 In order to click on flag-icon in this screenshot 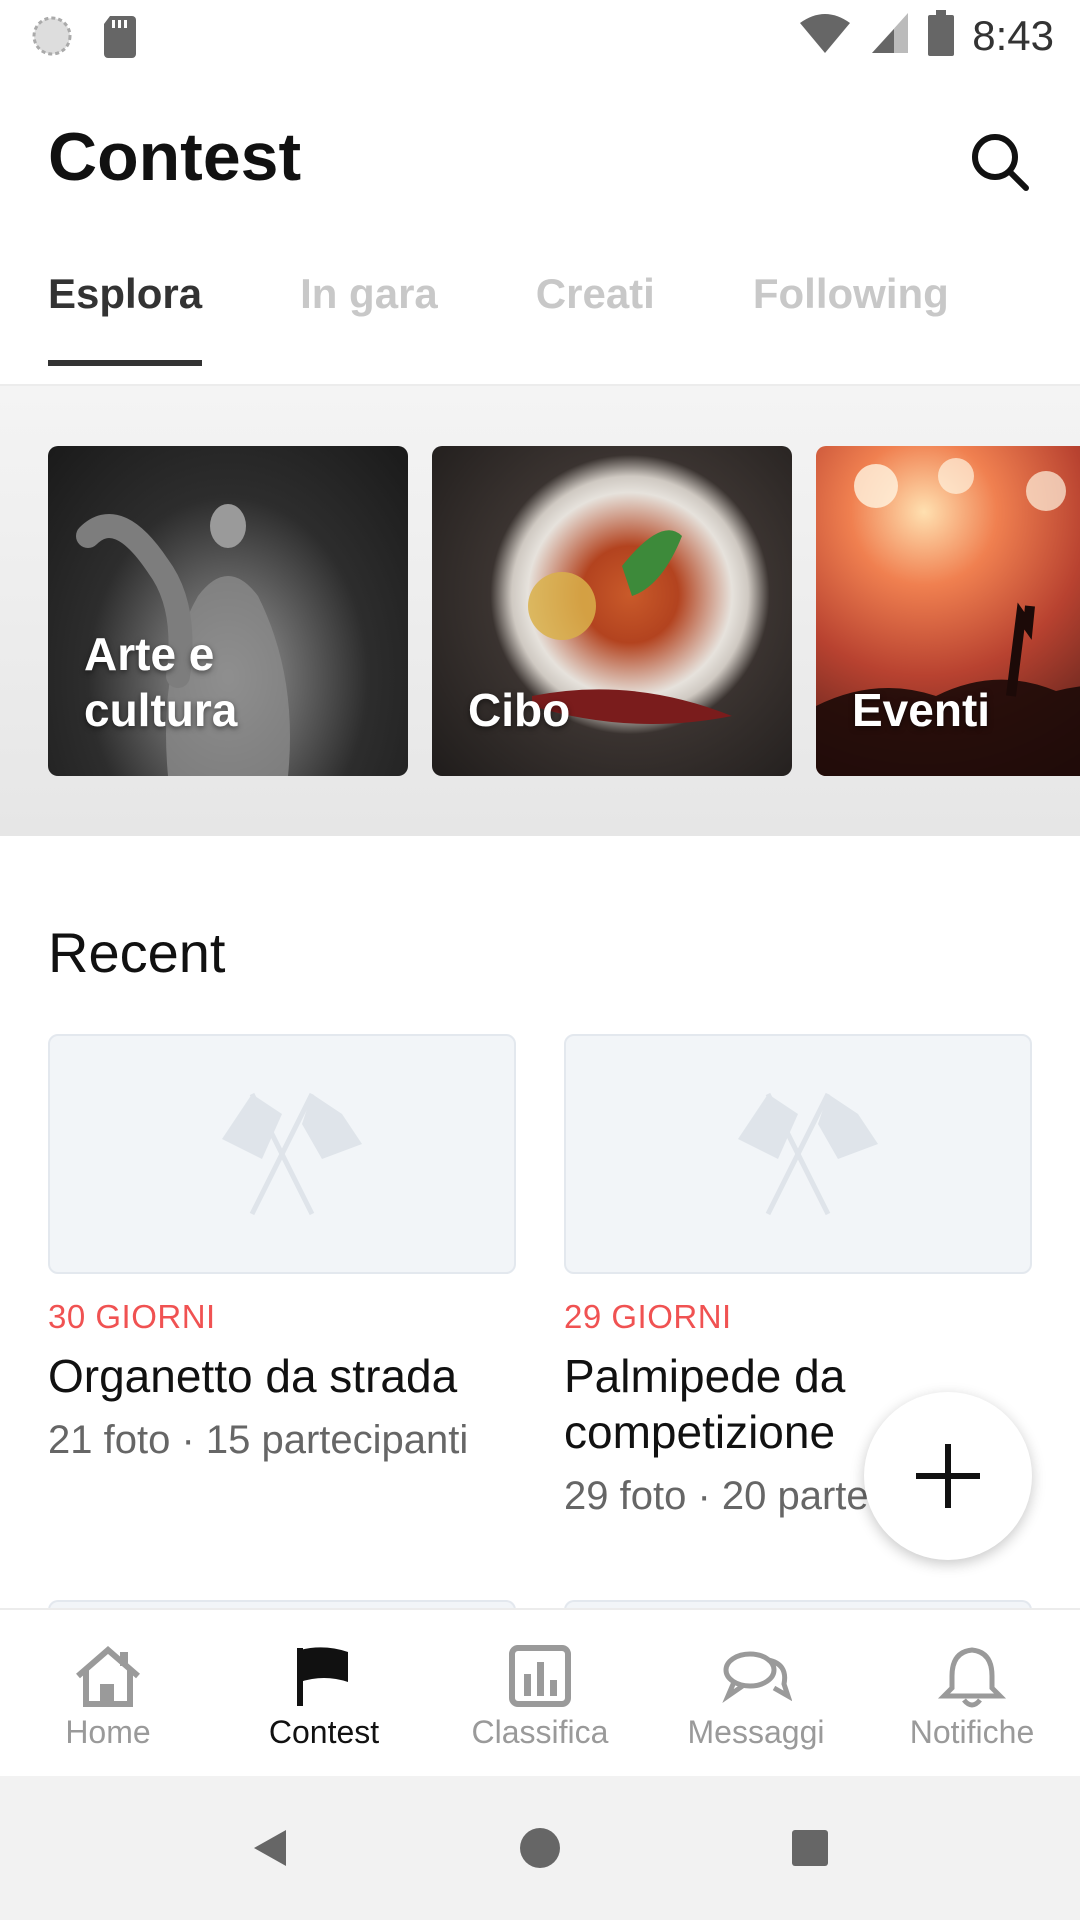, I will do `click(322, 1676)`.